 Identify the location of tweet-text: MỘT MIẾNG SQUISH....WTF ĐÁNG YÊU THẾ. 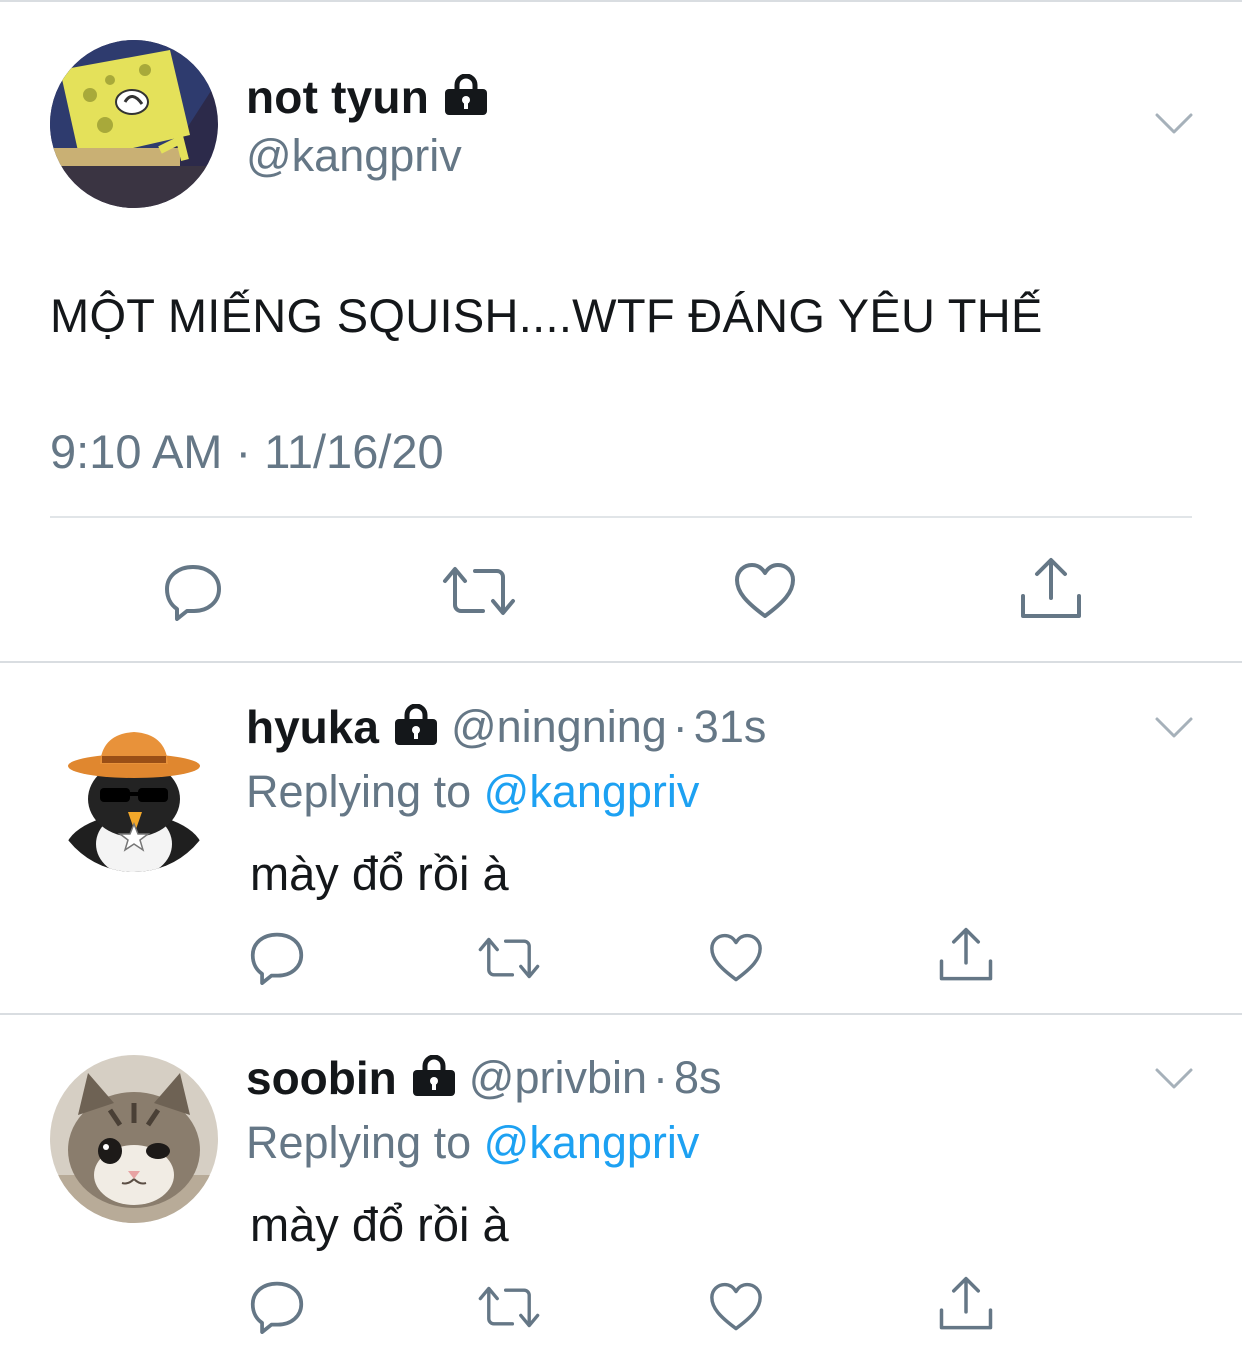
(546, 315).